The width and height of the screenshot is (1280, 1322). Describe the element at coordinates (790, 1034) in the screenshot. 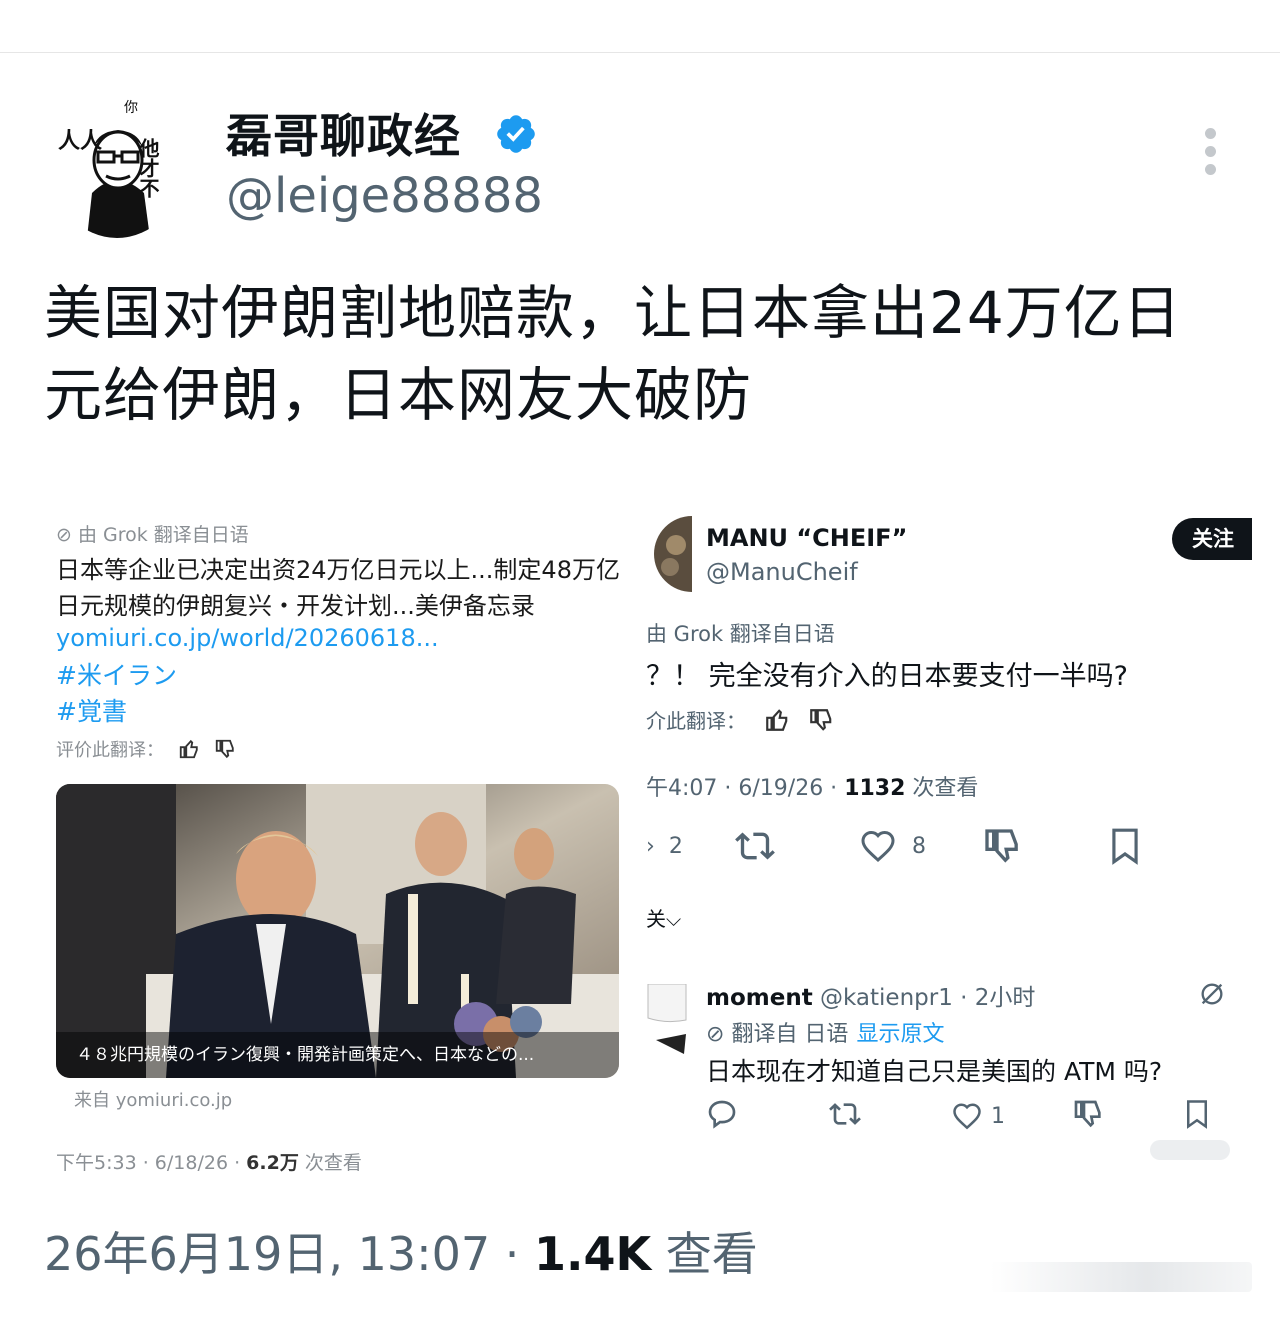

I see `translated-from-label: 翻译自 日语` at that location.